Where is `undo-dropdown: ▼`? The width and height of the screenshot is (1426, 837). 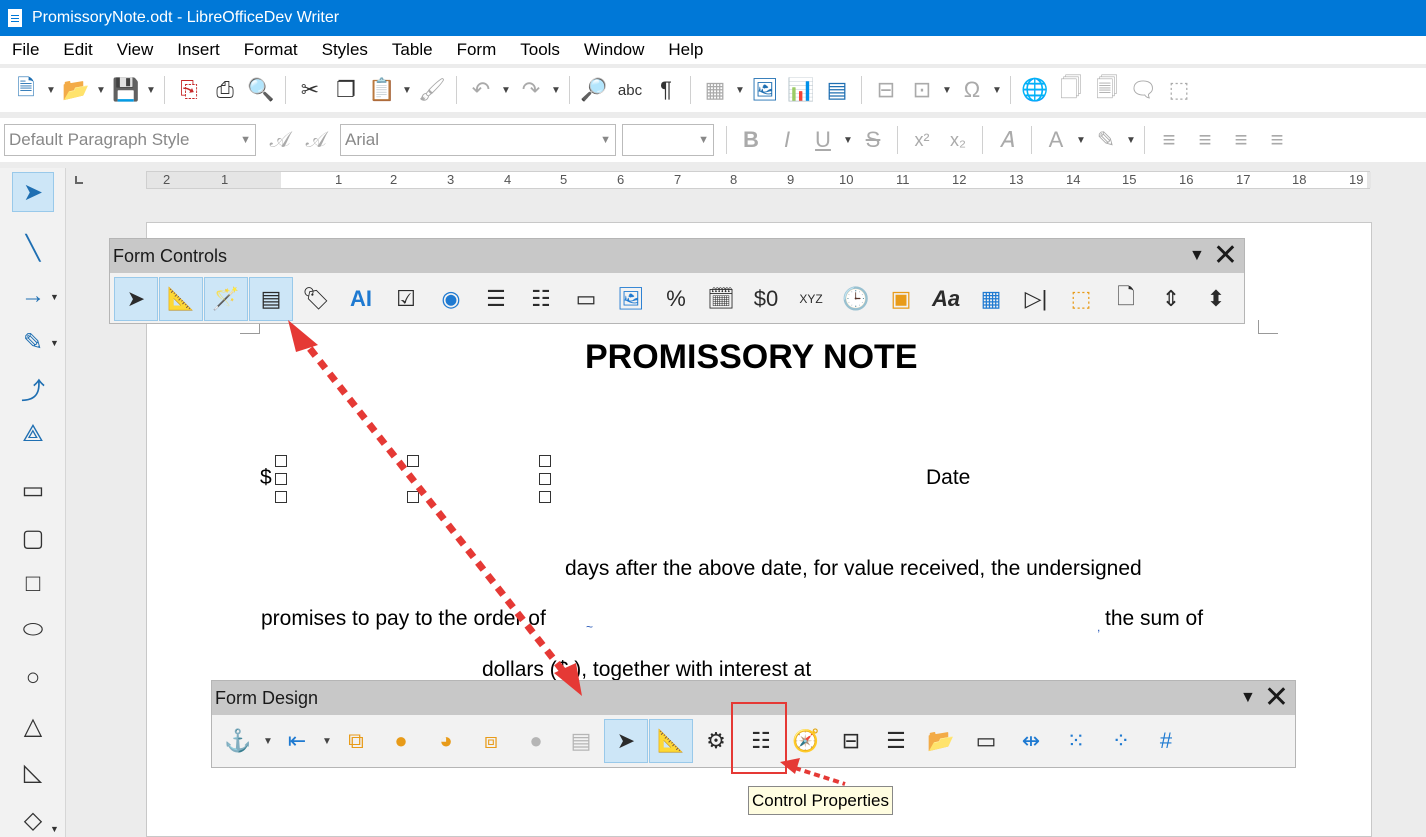
undo-dropdown: ▼ is located at coordinates (506, 90).